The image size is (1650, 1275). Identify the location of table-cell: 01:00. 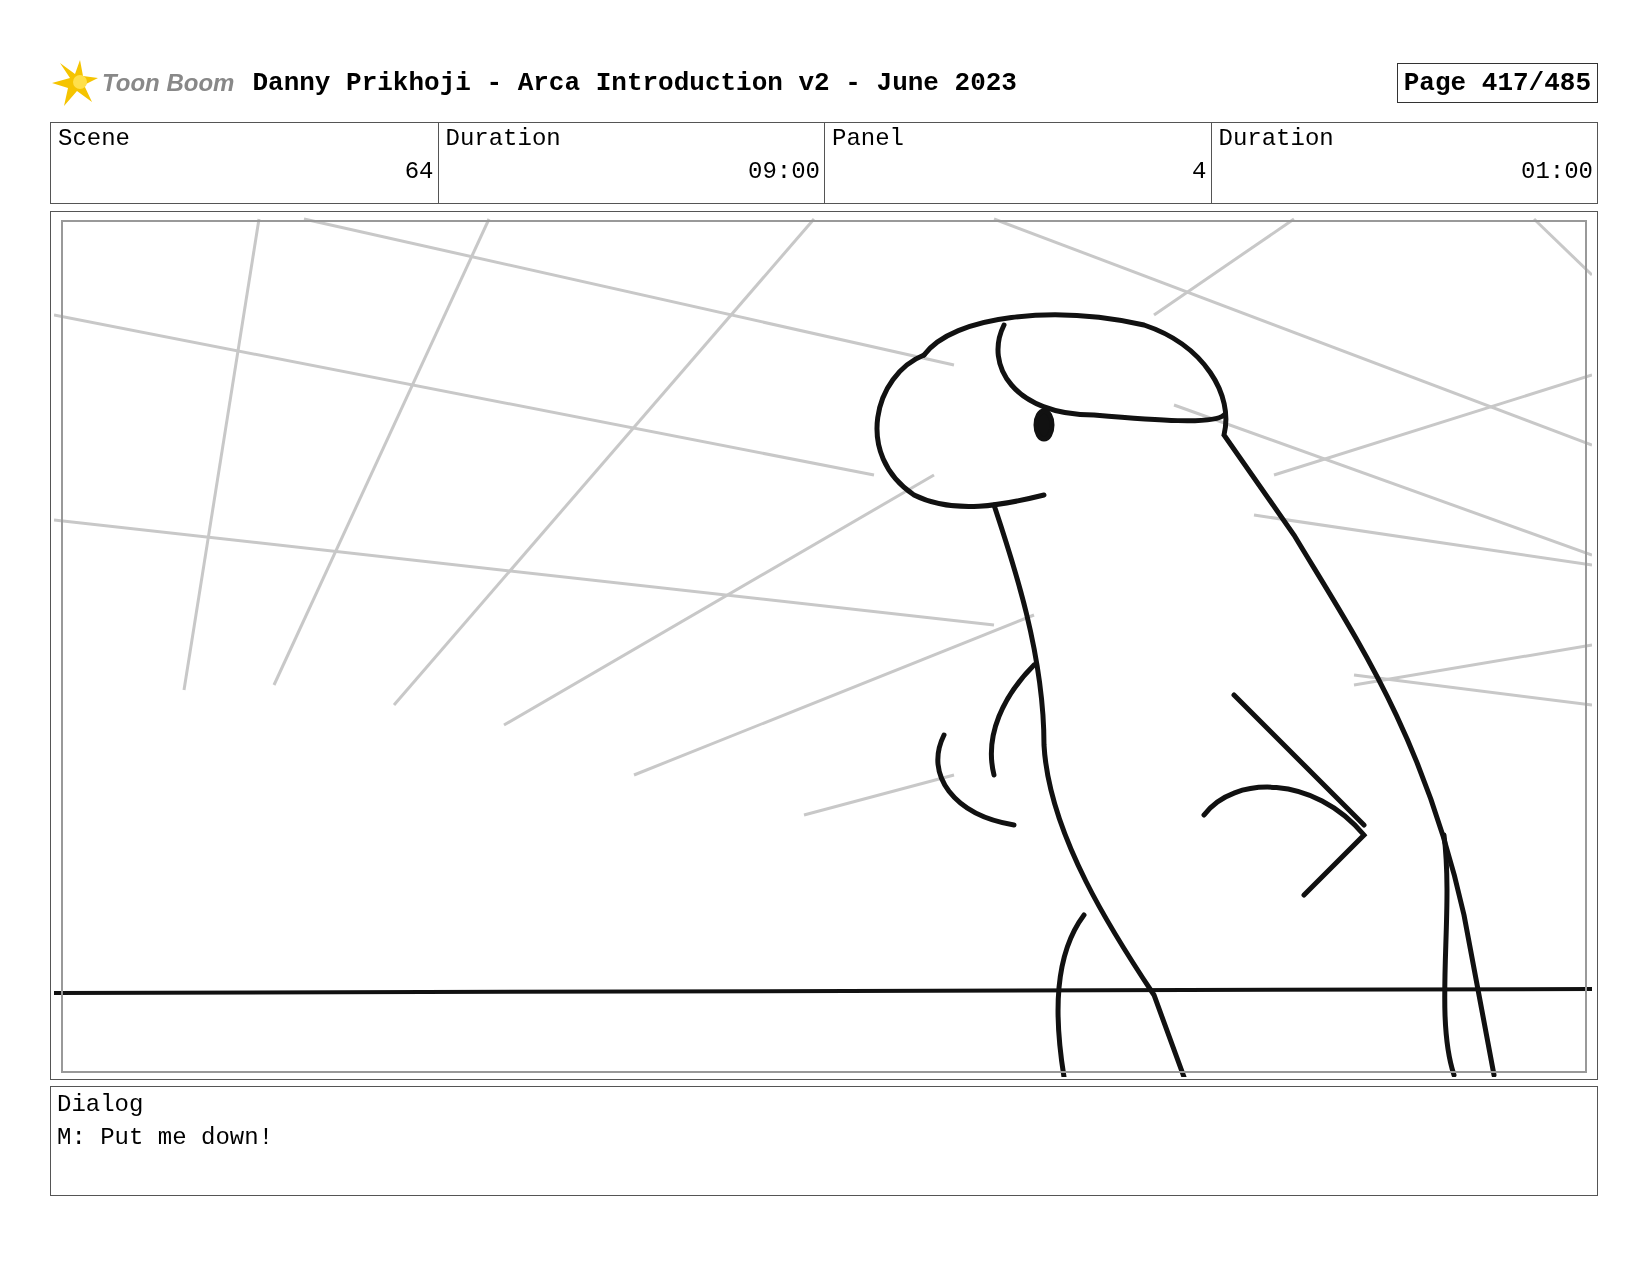
(1557, 171).